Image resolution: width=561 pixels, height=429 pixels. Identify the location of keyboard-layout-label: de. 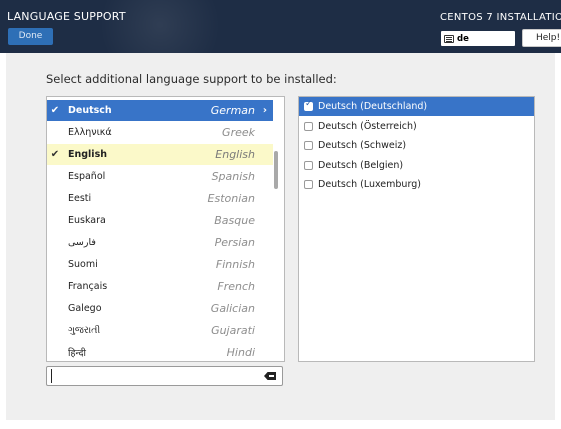
(463, 38).